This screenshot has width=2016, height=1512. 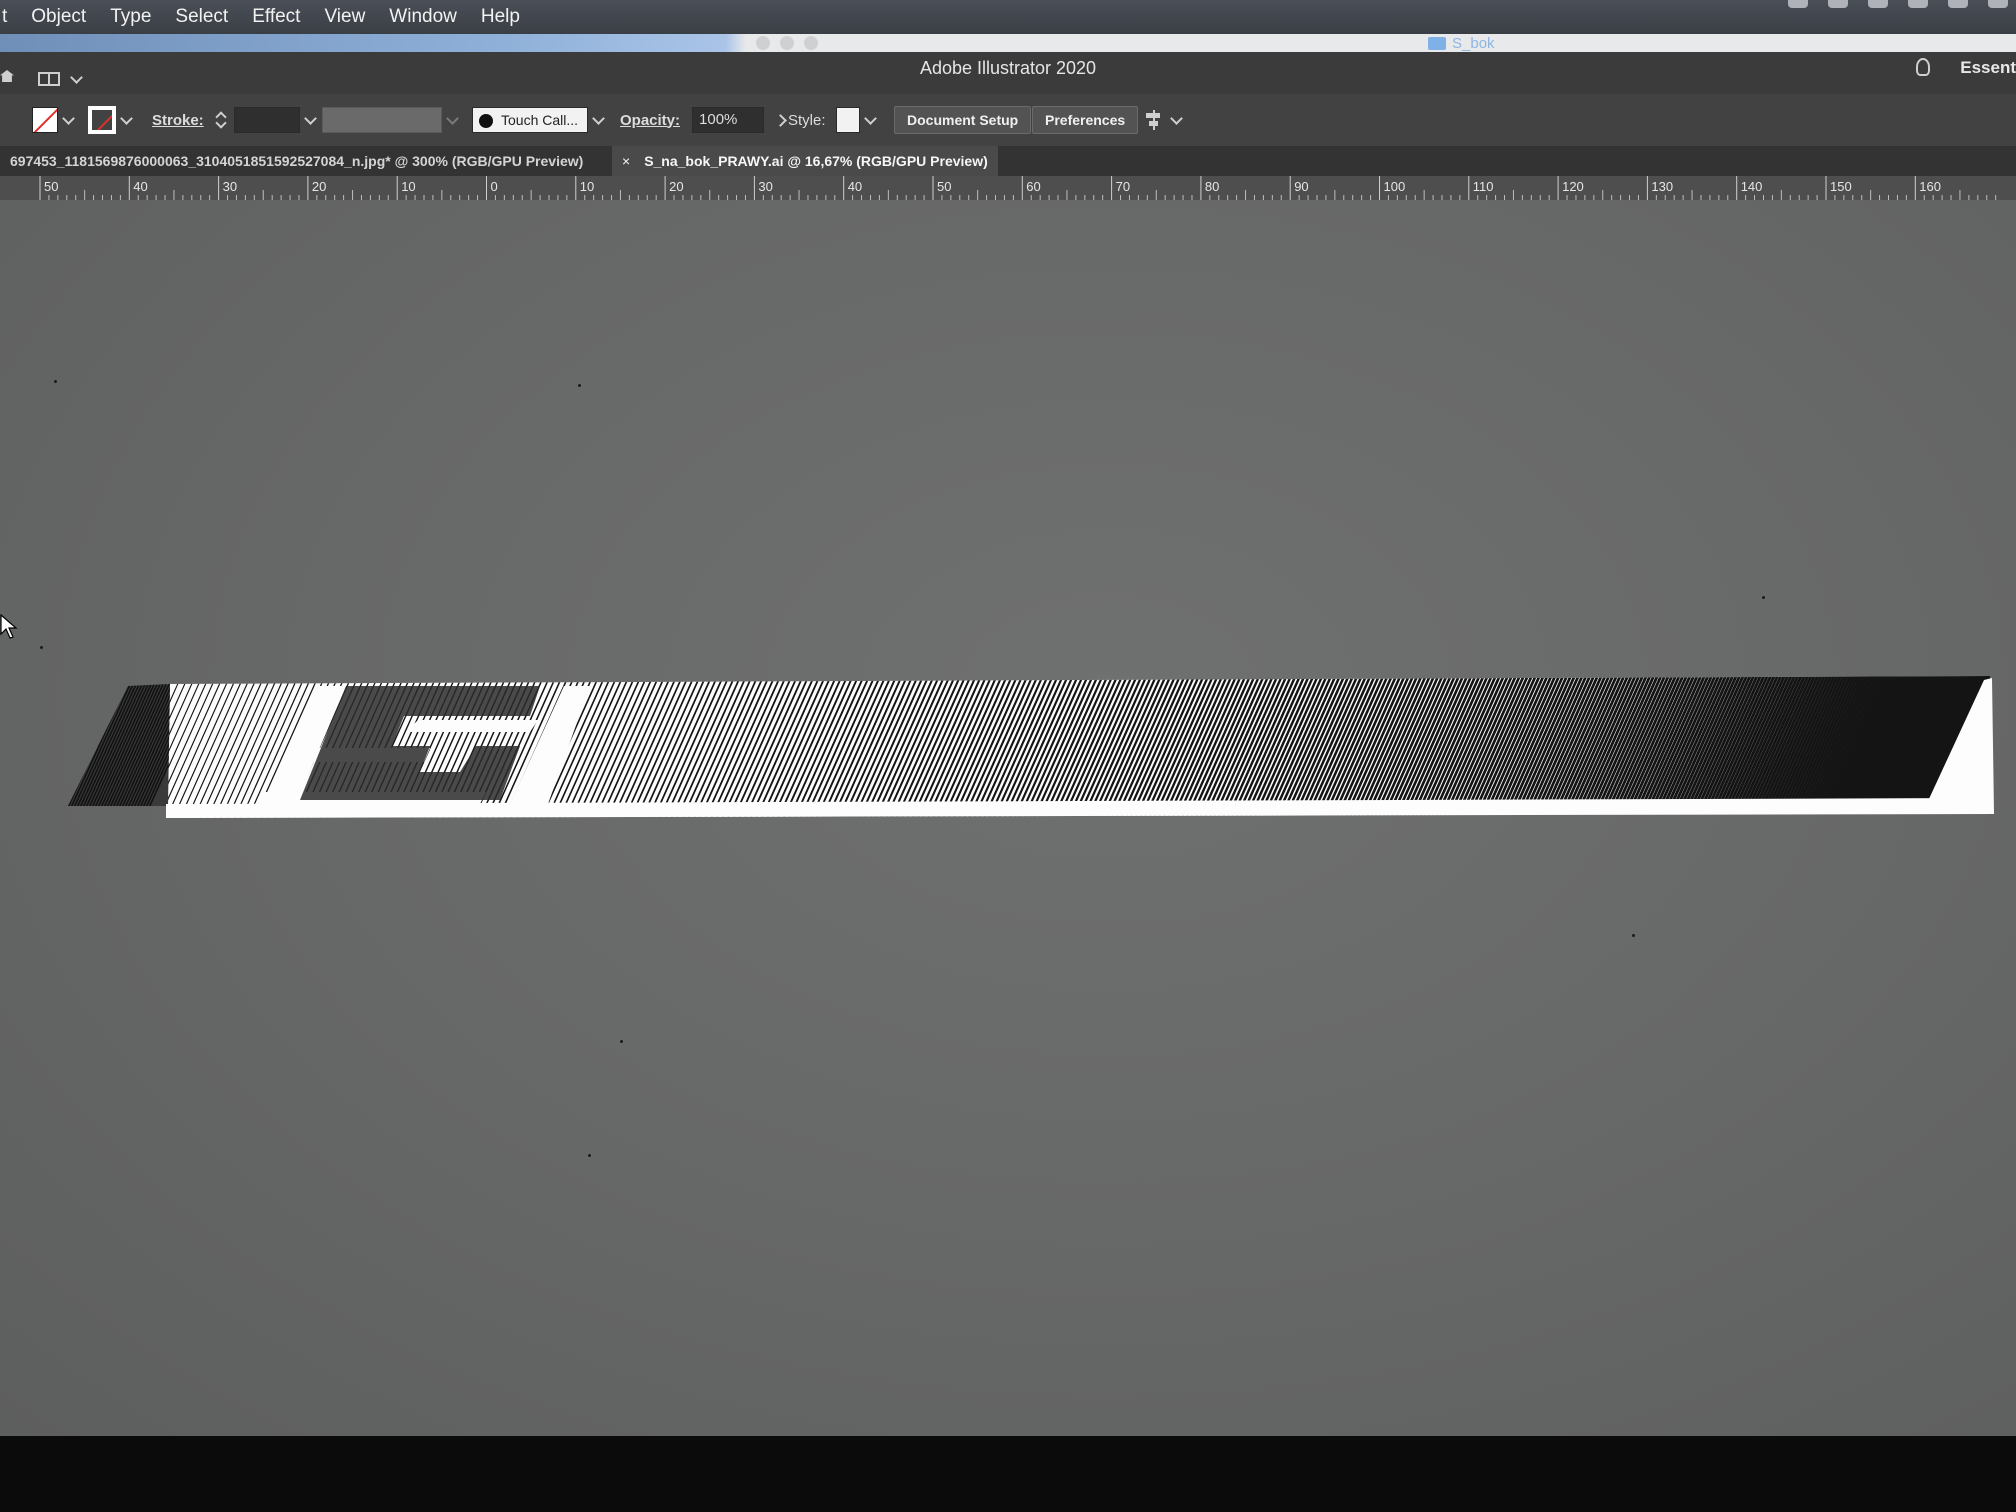 What do you see at coordinates (728, 120) in the screenshot?
I see `opacity-input: 100%` at bounding box center [728, 120].